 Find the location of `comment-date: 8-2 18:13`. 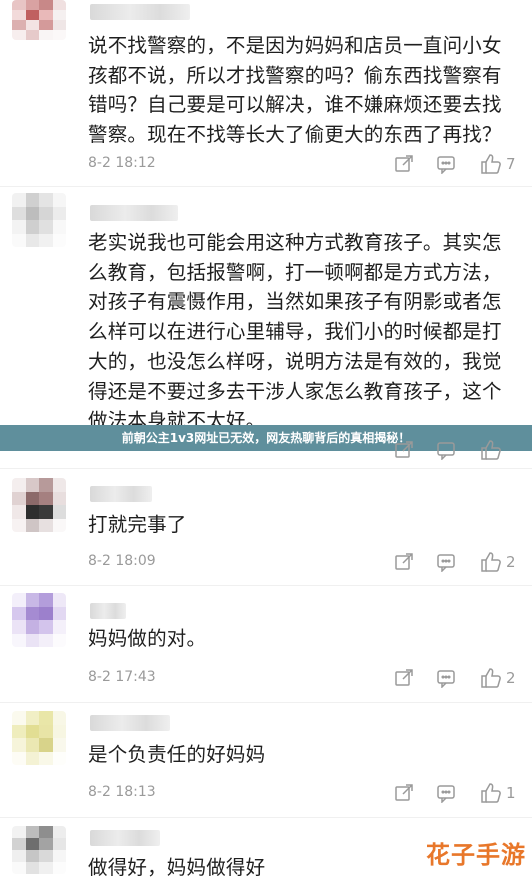

comment-date: 8-2 18:13 is located at coordinates (122, 792).